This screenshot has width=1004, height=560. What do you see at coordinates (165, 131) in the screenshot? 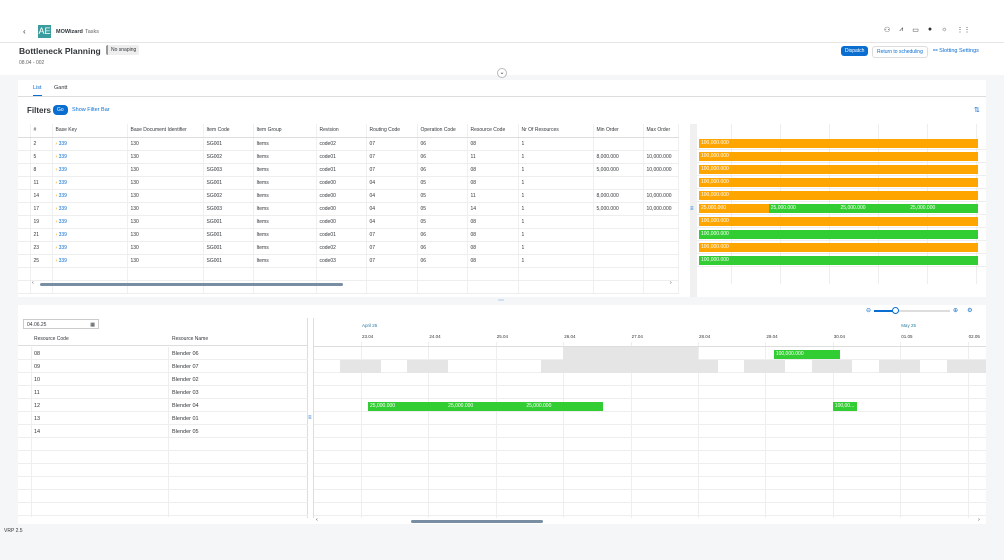
I see `column-header: Base Document Identifier` at bounding box center [165, 131].